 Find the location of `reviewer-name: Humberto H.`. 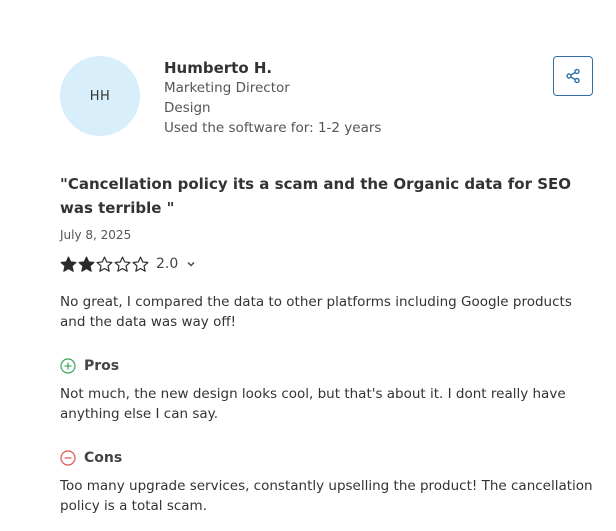

reviewer-name: Humberto H. is located at coordinates (218, 68).